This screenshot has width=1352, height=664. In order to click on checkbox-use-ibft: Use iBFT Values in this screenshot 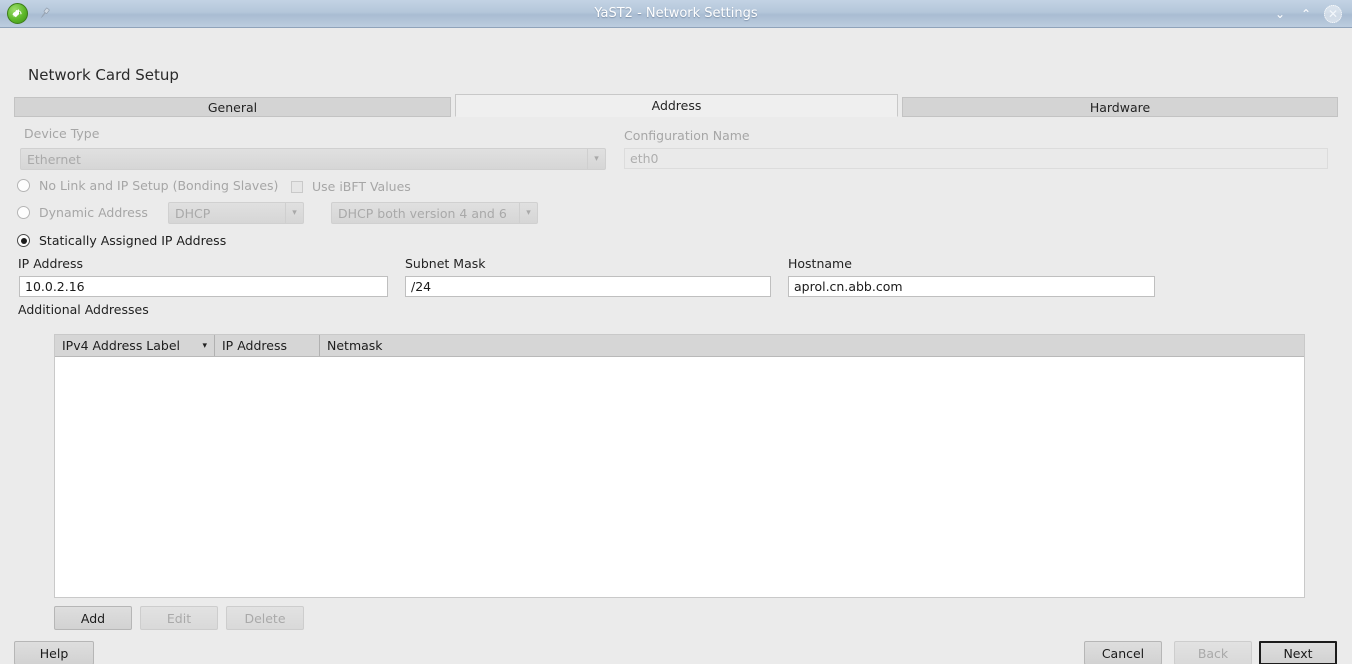, I will do `click(351, 186)`.